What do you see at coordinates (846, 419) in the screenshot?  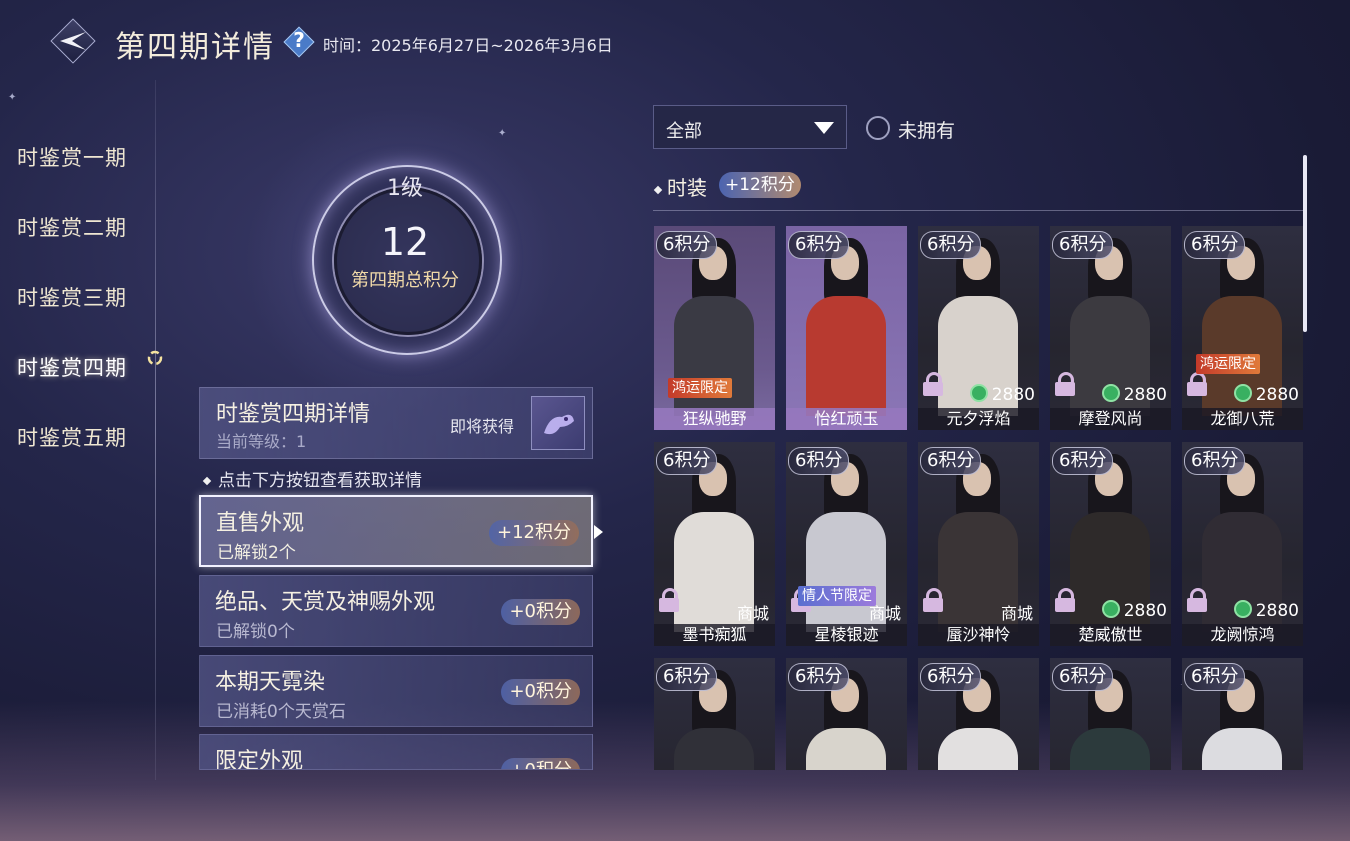 I see `outfit-name: 怡红顽玉` at bounding box center [846, 419].